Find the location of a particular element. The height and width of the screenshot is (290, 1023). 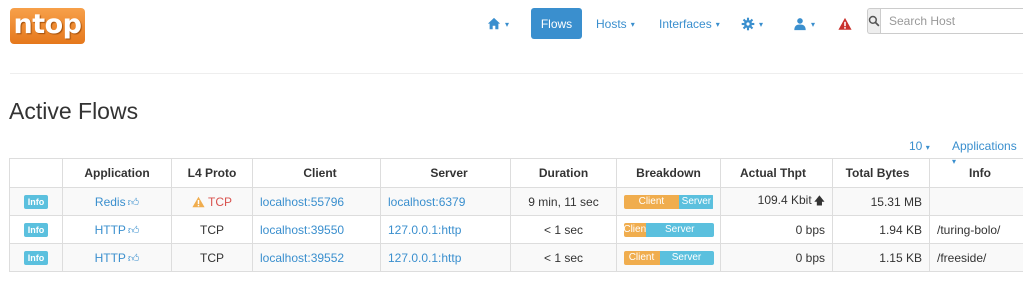

search-group is located at coordinates (945, 21).